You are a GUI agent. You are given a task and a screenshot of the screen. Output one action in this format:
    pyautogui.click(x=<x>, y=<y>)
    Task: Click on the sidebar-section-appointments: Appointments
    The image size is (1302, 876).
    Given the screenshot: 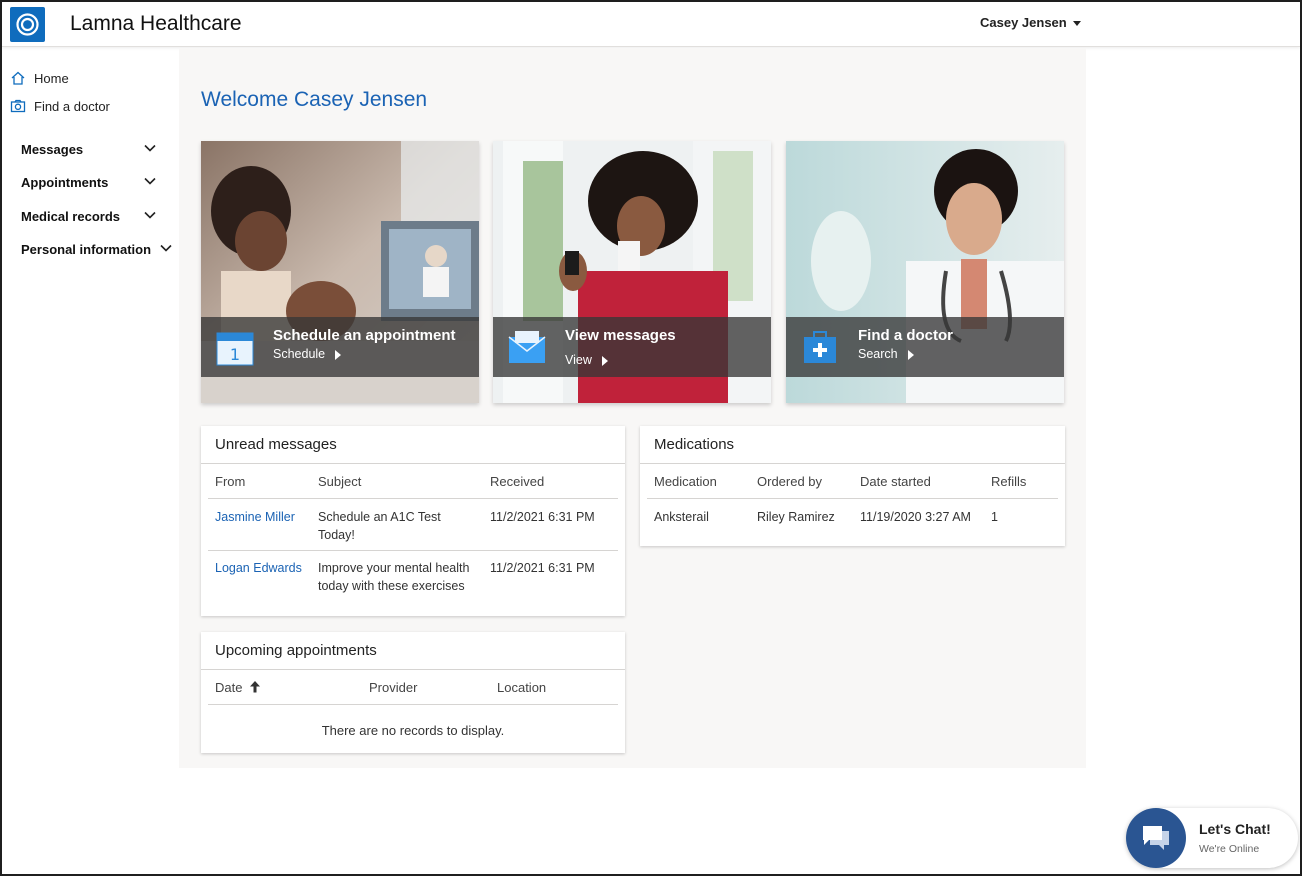 What is the action you would take?
    pyautogui.click(x=97, y=182)
    